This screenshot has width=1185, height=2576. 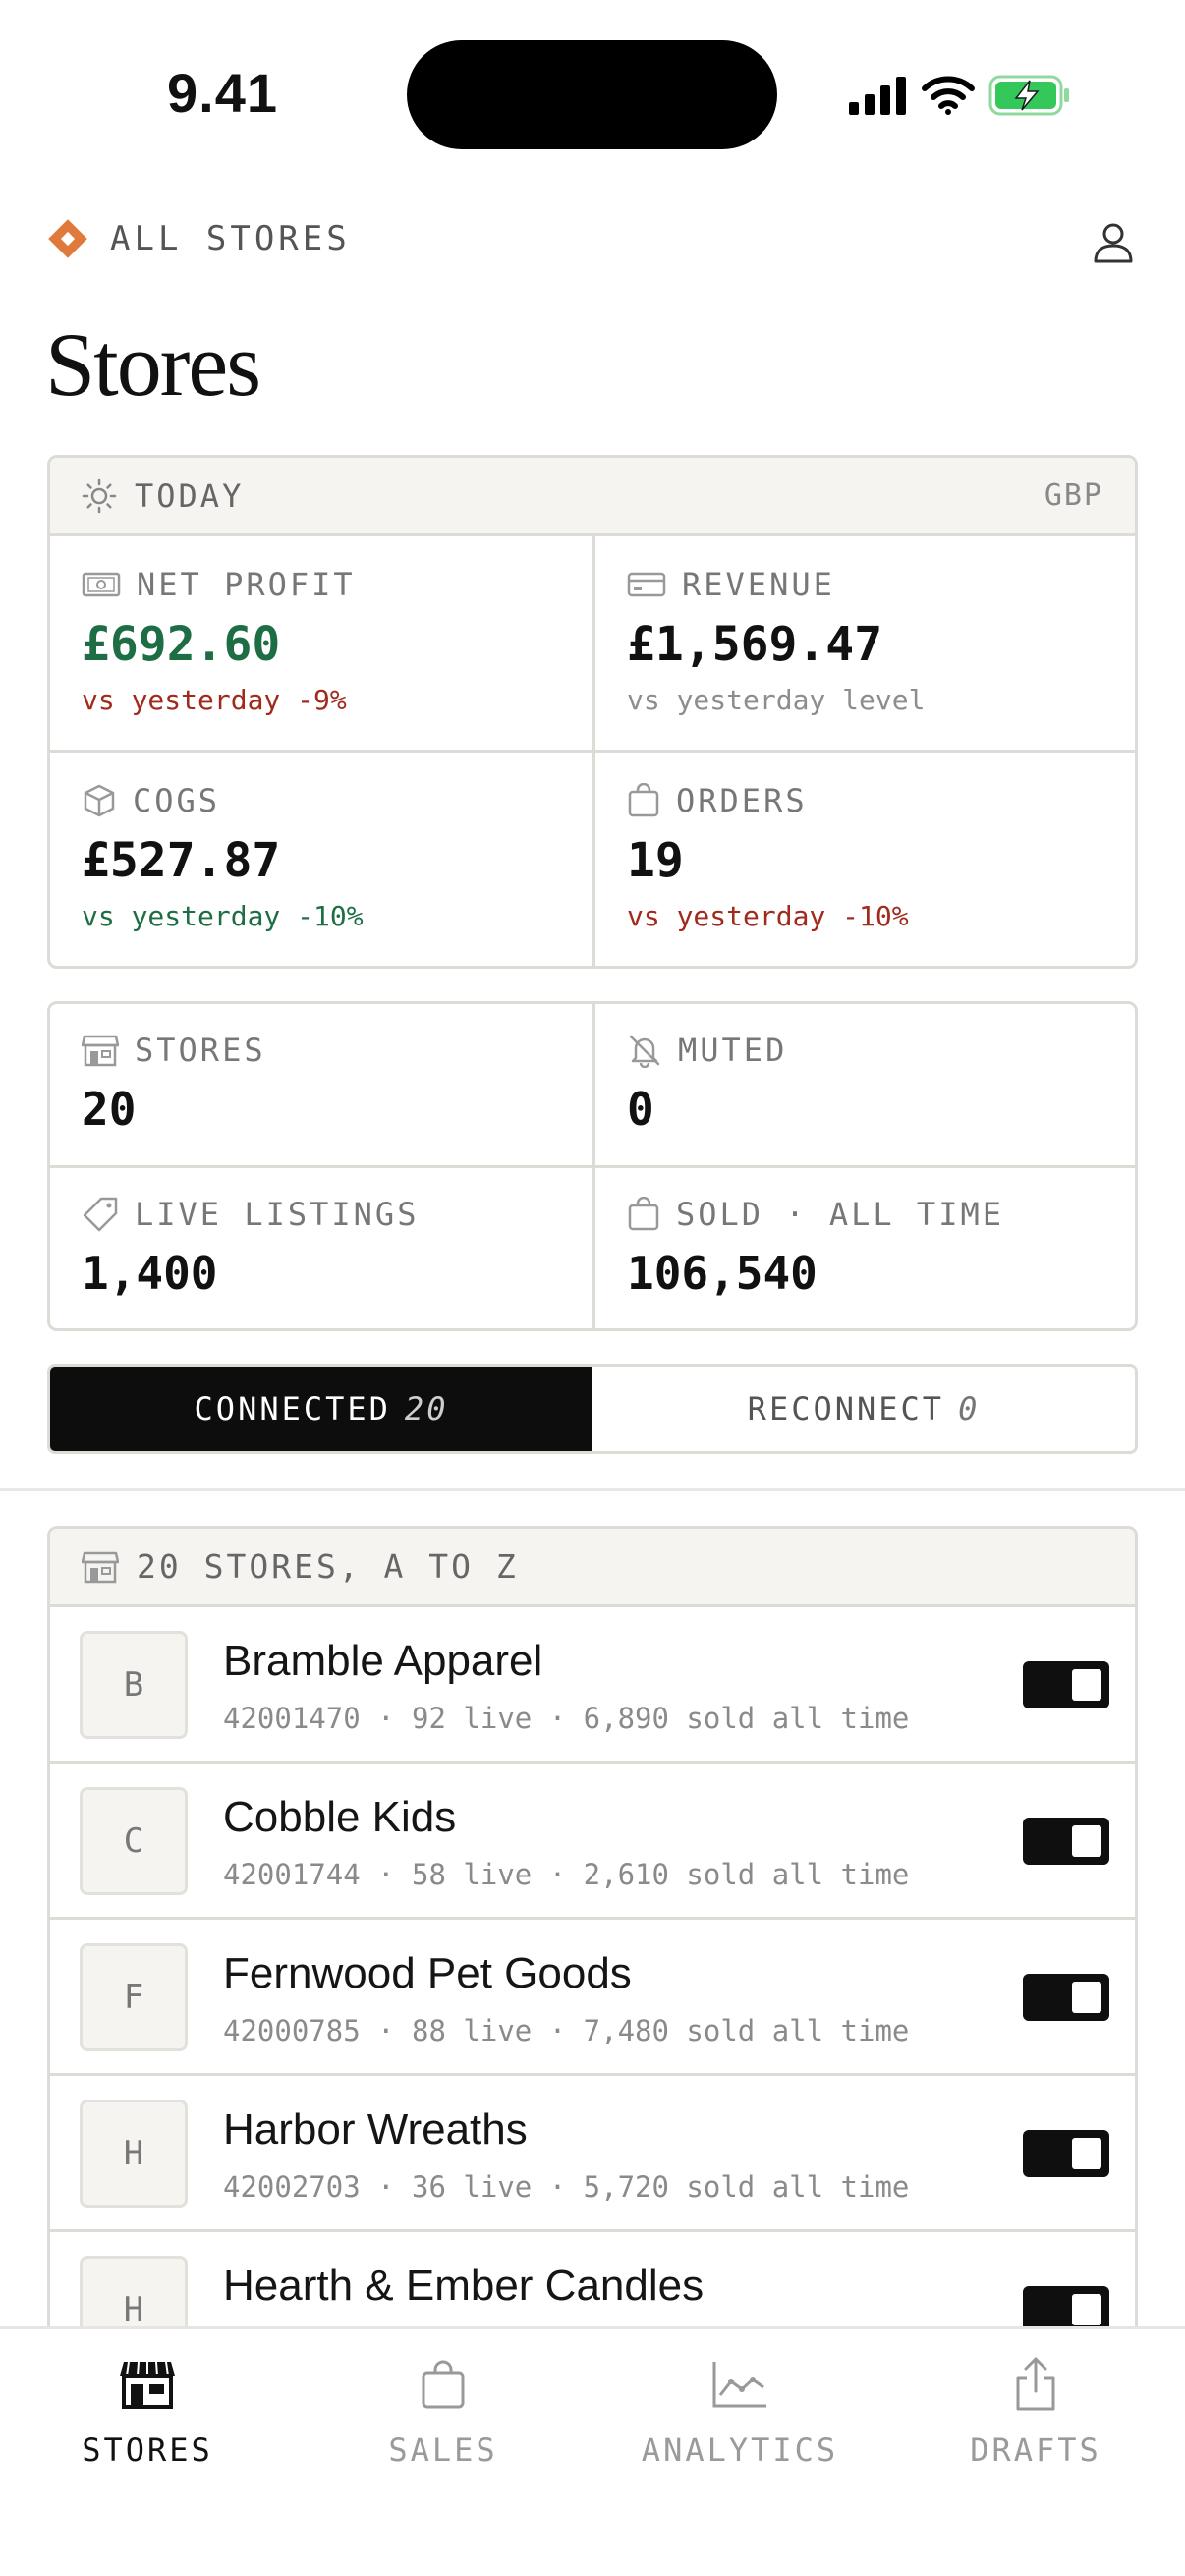 I want to click on brand-diamond-icon, so click(x=68, y=238).